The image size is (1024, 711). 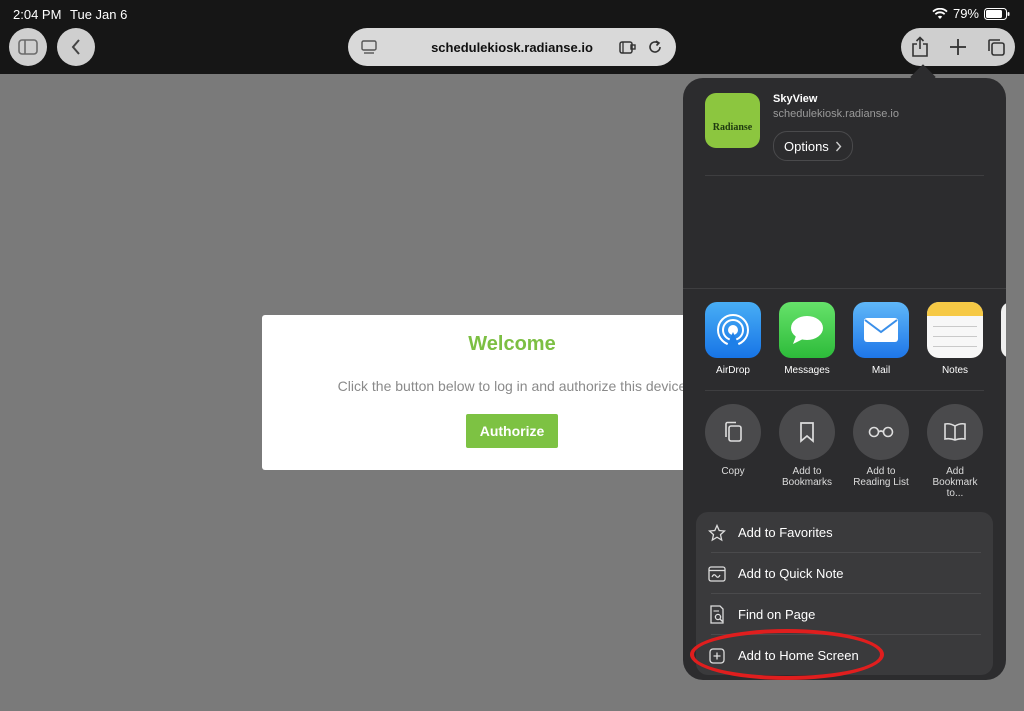 What do you see at coordinates (512, 431) in the screenshot?
I see `authorize-button: Authorize` at bounding box center [512, 431].